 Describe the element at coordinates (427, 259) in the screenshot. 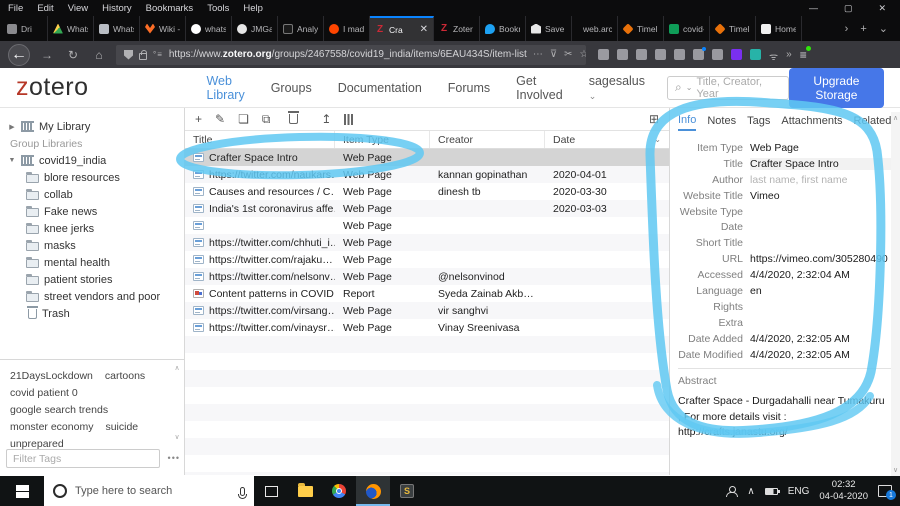

I see `table-row: https://twitter.com/rajaku… Web Page` at that location.